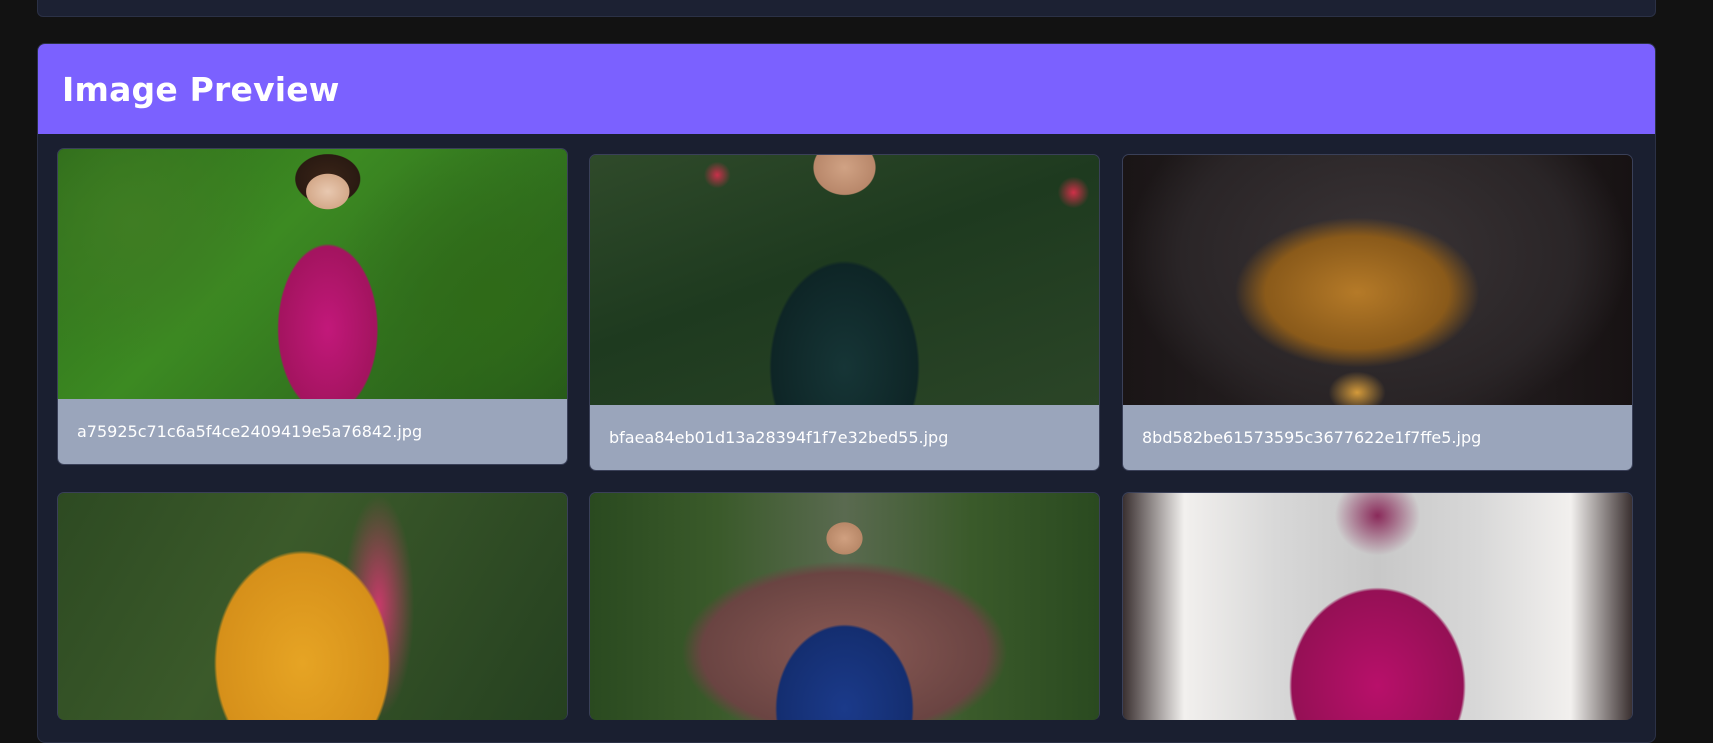  What do you see at coordinates (844, 437) in the screenshot?
I see `image-filename: bfaea84eb01d13a28394f1f7e32bed55.jpg` at bounding box center [844, 437].